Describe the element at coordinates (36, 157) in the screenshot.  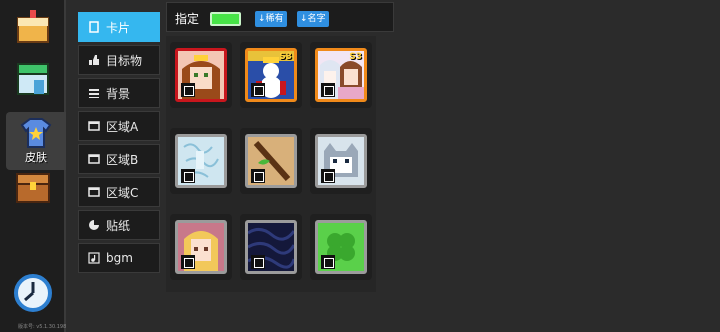
I see `sidebar-item-label: 皮肤` at that location.